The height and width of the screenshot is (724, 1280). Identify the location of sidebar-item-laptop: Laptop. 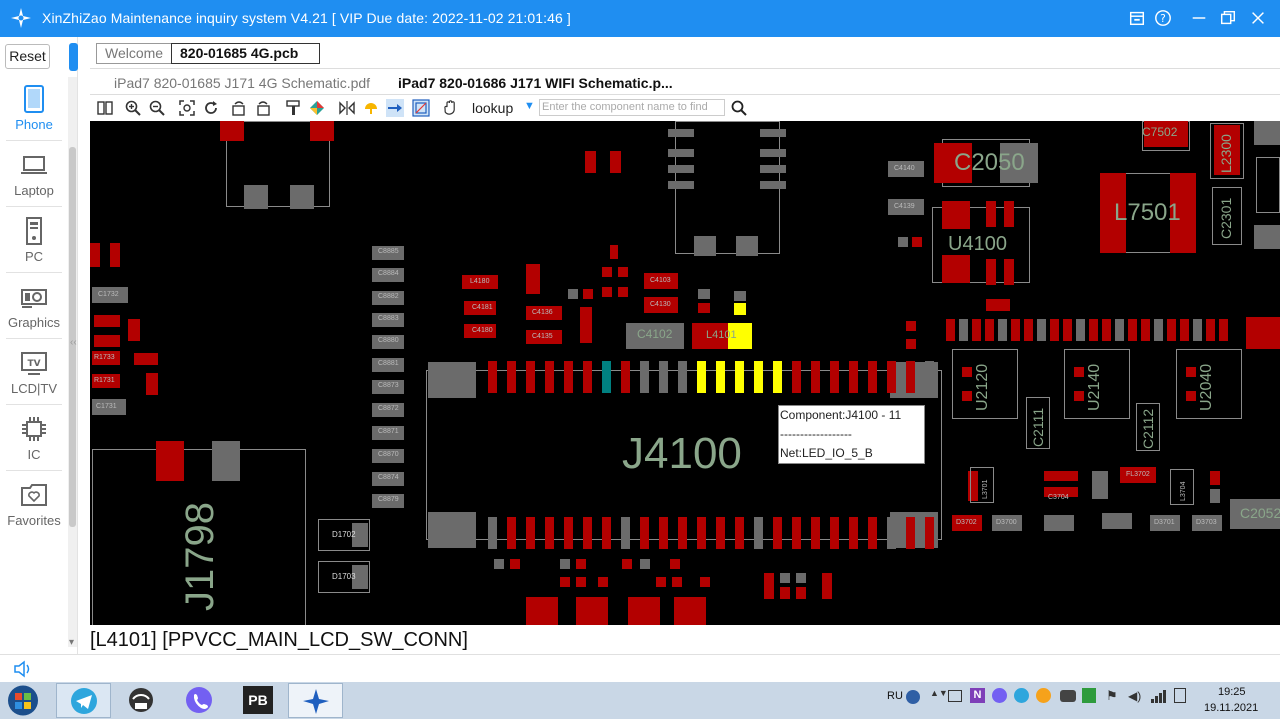
(34, 173).